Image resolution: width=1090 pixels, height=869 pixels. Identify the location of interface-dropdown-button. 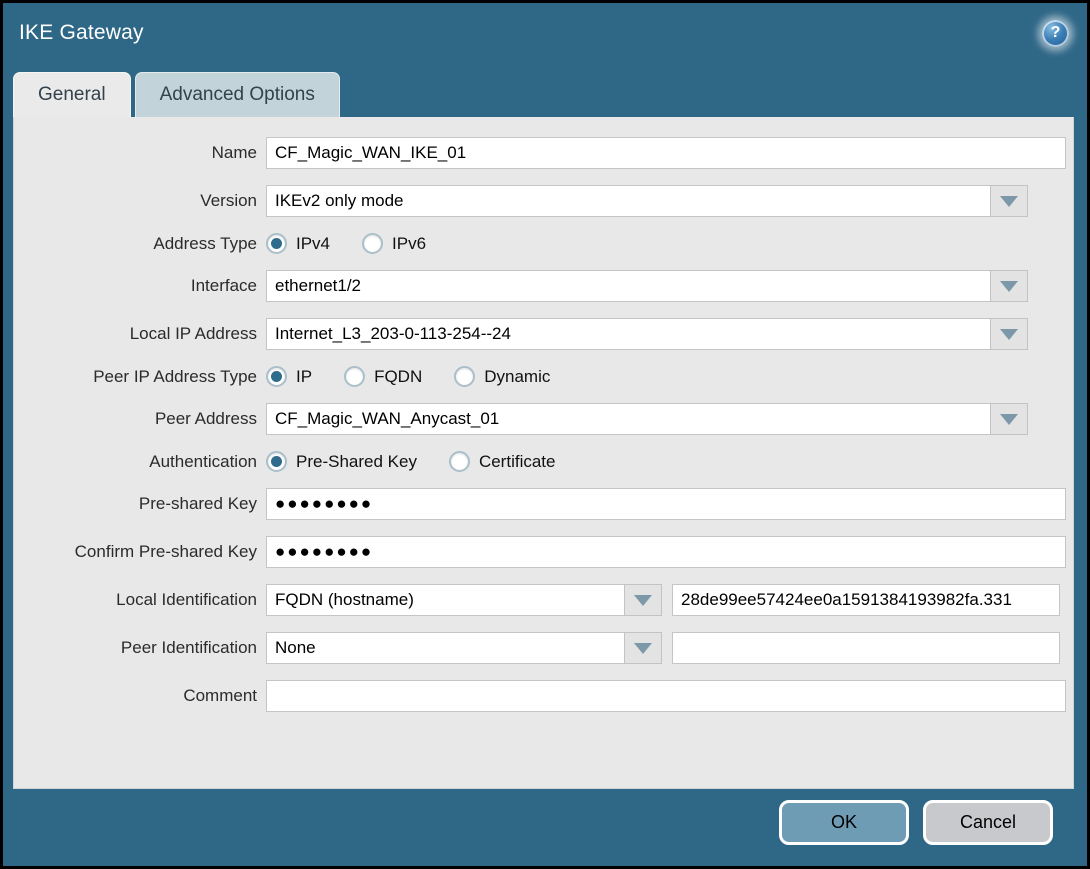
(1009, 286).